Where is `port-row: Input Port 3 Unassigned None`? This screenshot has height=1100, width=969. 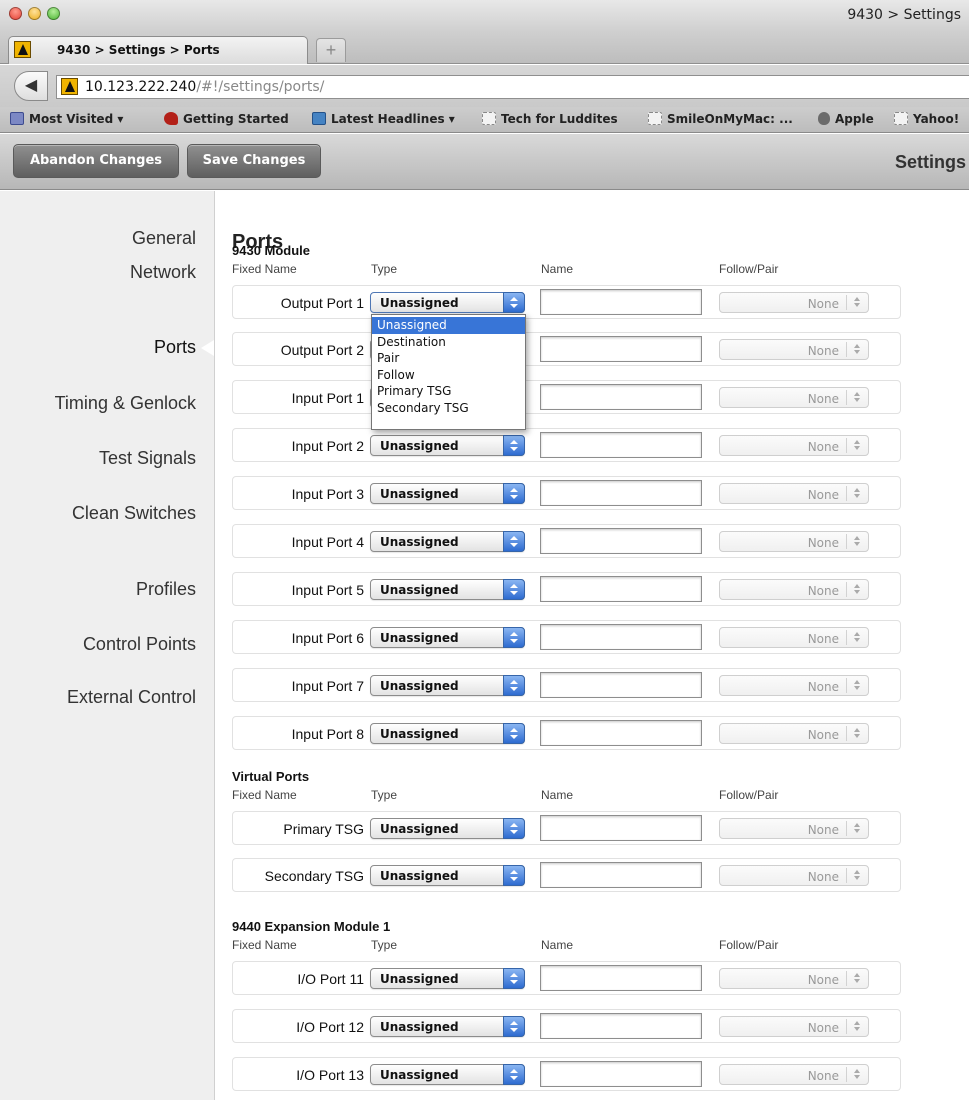
port-row: Input Port 3 Unassigned None is located at coordinates (566, 493).